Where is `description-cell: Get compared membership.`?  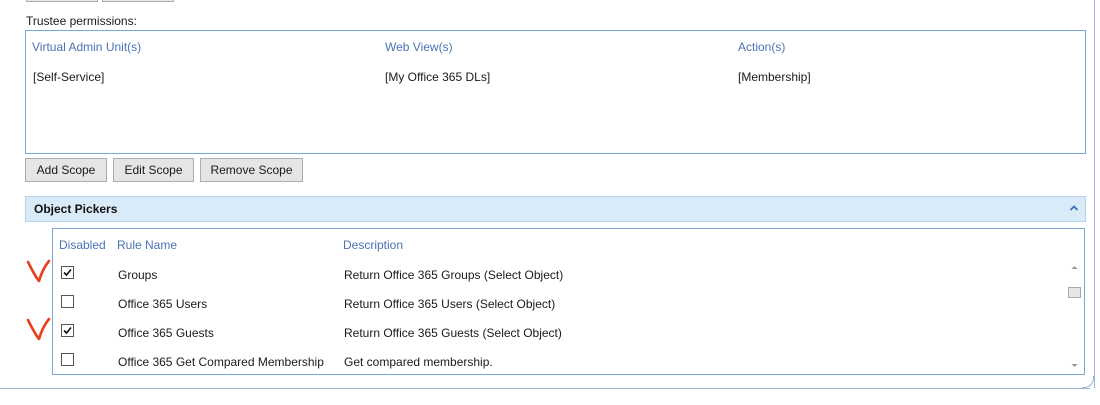
description-cell: Get compared membership. is located at coordinates (418, 362).